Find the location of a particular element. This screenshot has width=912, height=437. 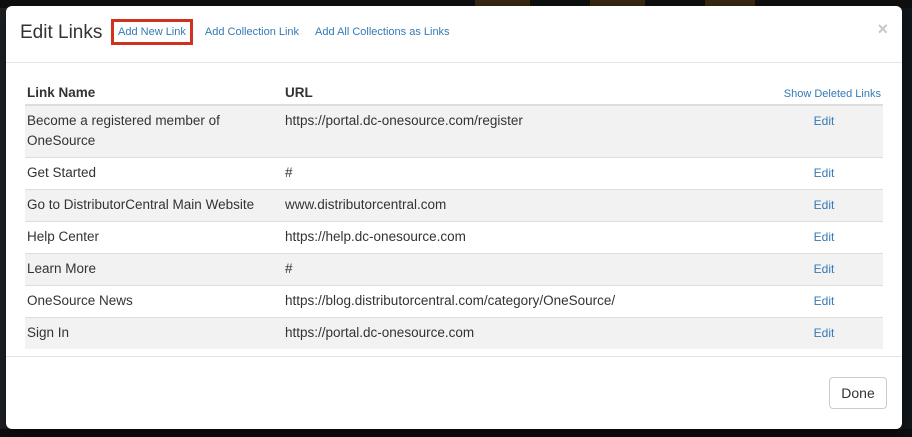

link-name-cell: Get Started is located at coordinates (154, 173).